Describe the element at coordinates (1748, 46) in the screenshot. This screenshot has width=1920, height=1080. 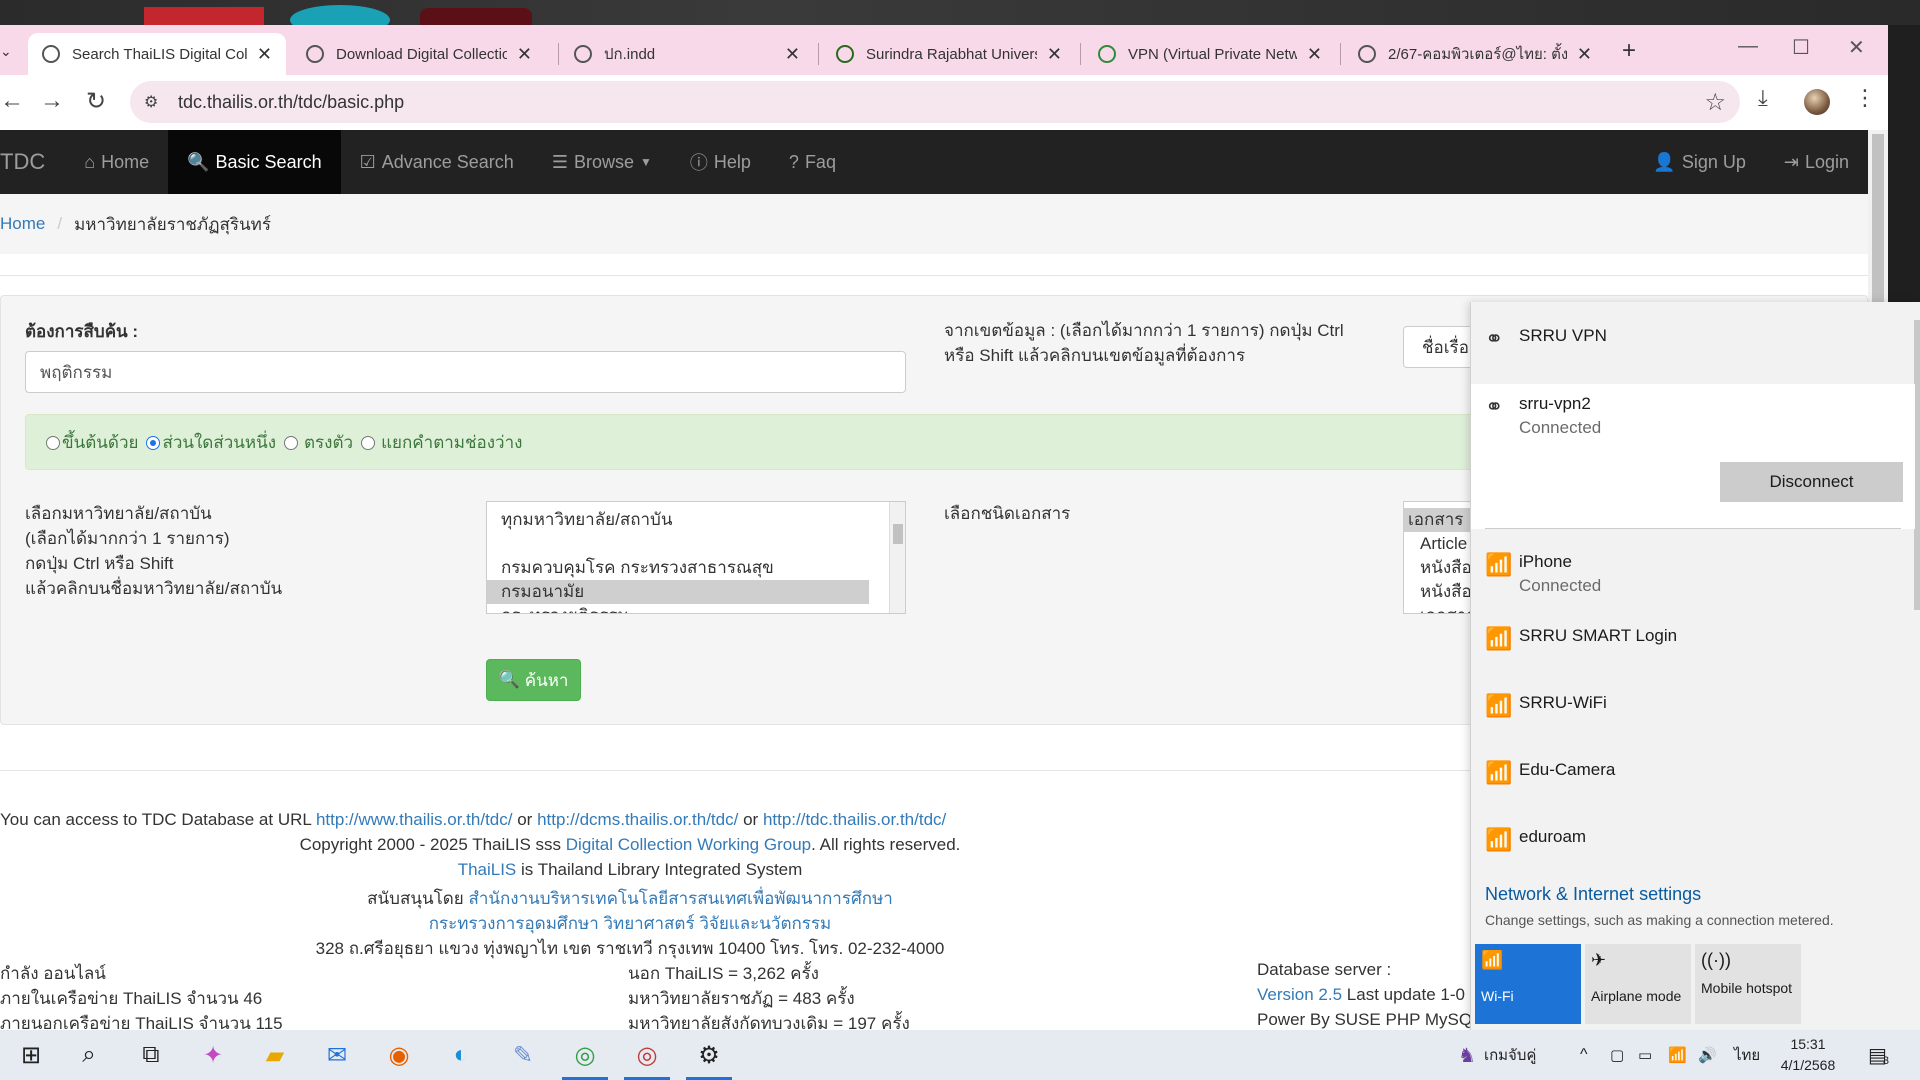
I see `minimize-icon: —` at that location.